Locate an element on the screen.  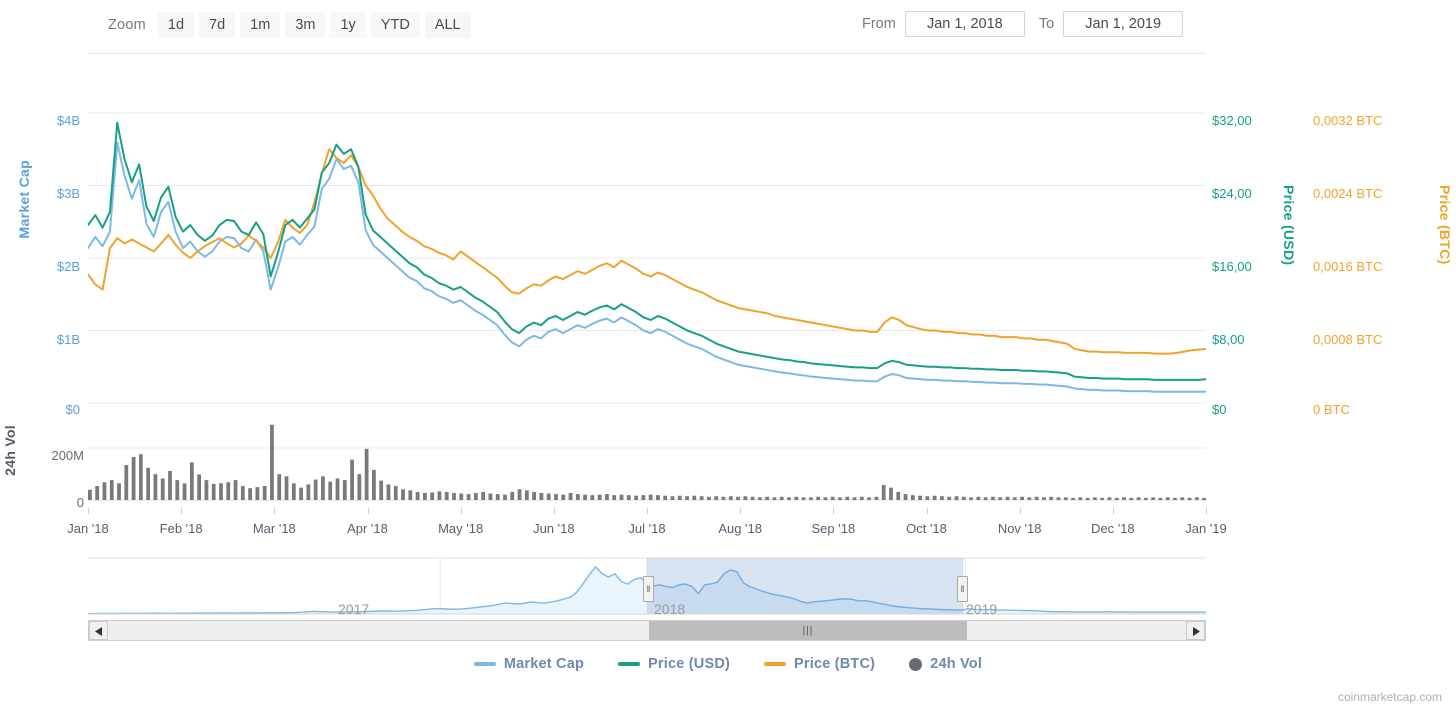
legend-item-price-btc: Price (BTC) is located at coordinates (819, 664).